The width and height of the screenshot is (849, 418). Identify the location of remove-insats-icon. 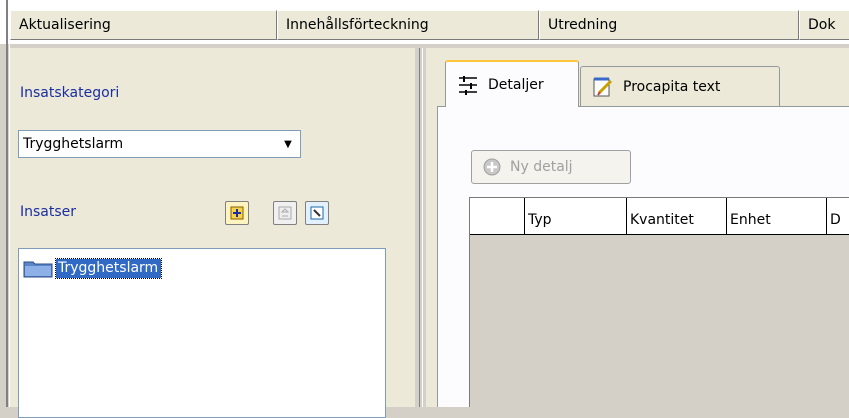
(285, 213).